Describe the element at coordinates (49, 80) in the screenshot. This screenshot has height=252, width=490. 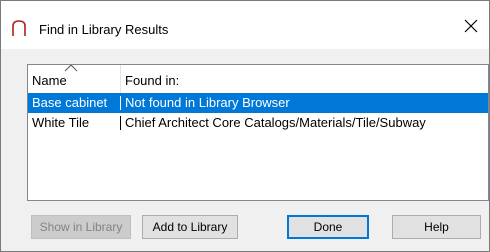
I see `column-header-name-label: Name` at that location.